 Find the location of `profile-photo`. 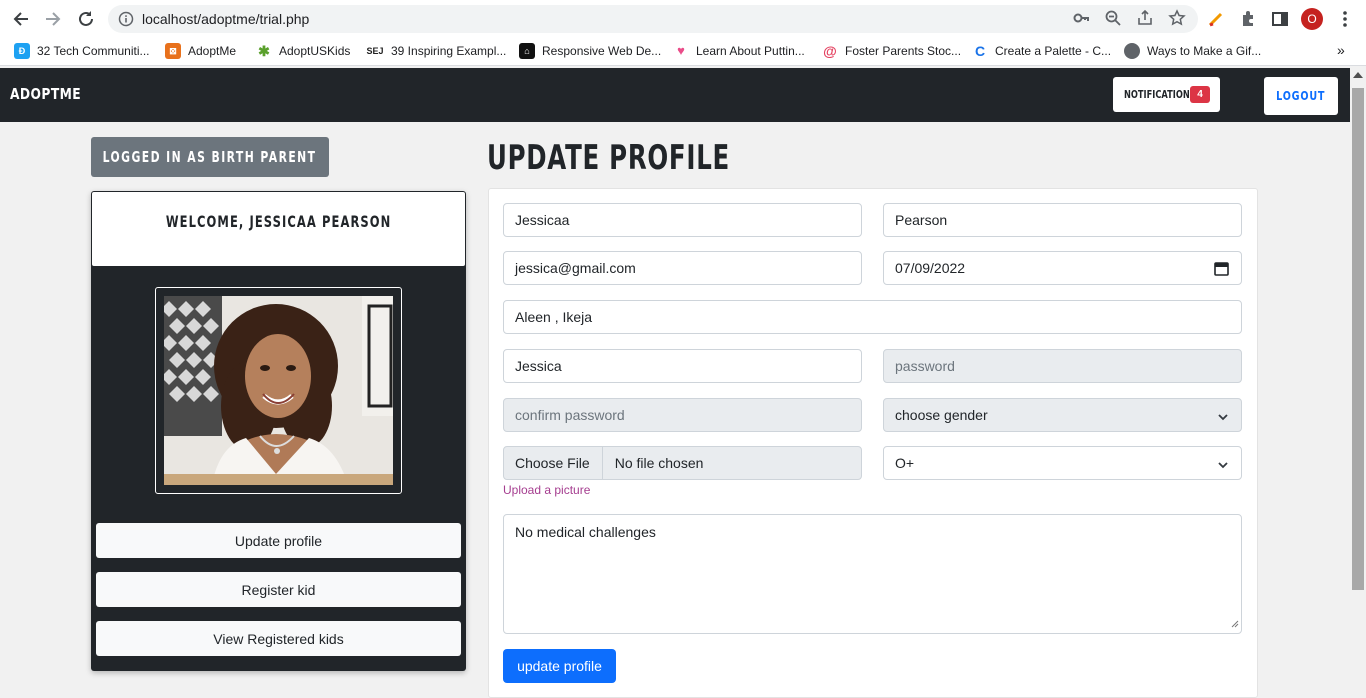

profile-photo is located at coordinates (278, 390).